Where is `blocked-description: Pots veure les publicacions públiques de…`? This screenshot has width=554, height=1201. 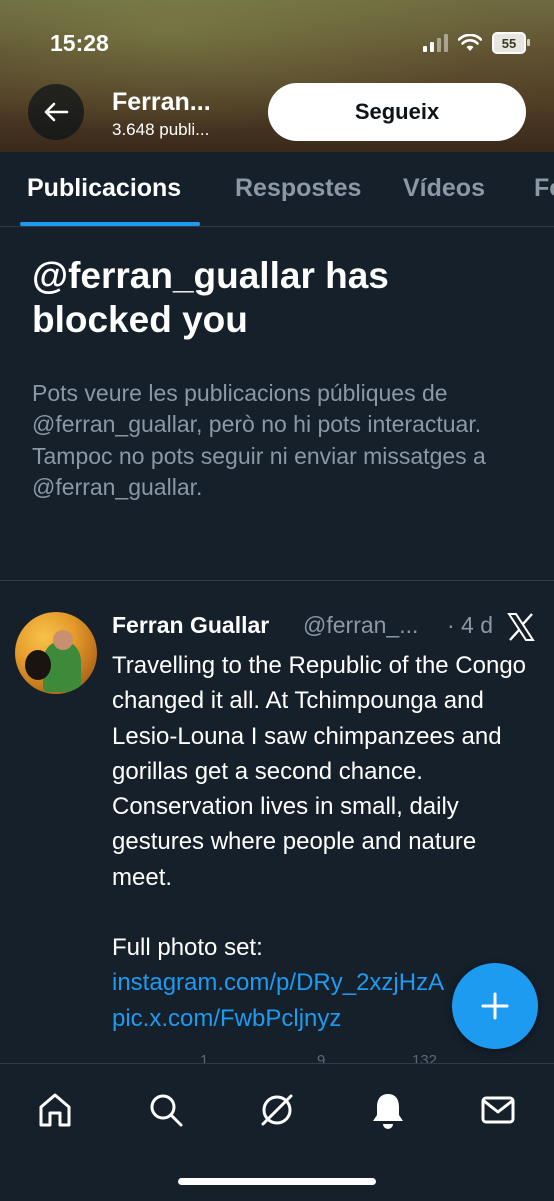 blocked-description: Pots veure les publicacions públiques de… is located at coordinates (259, 440).